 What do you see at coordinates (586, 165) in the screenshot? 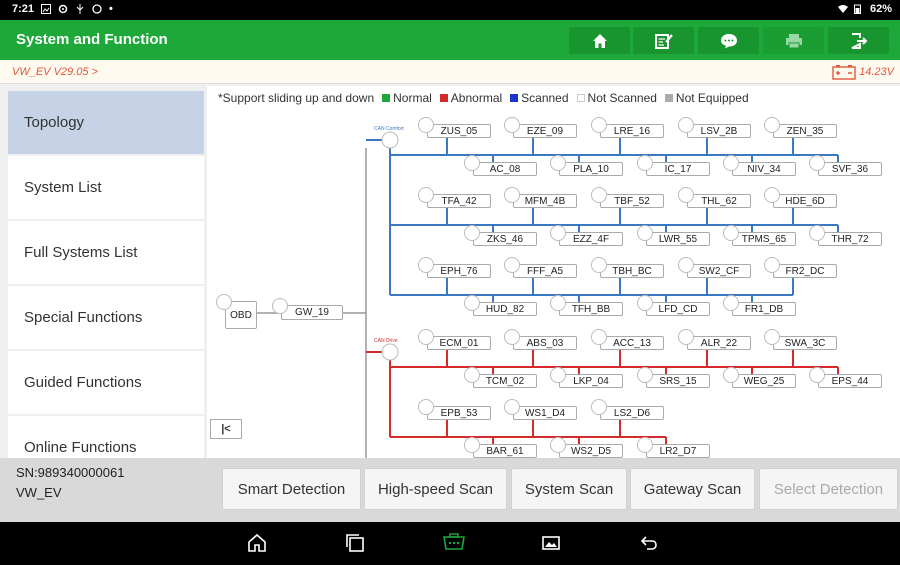
I see `module-node-pla-10: PLA_10` at bounding box center [586, 165].